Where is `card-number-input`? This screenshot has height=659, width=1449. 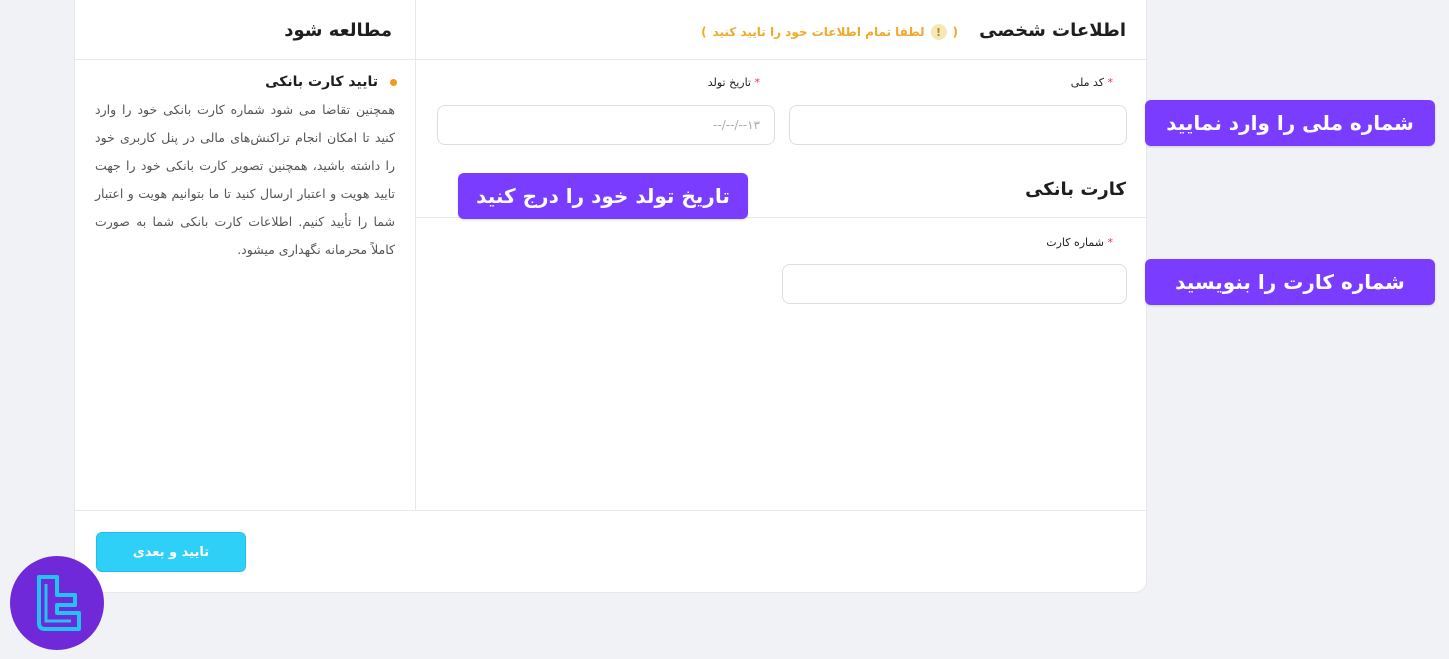
card-number-input is located at coordinates (954, 284).